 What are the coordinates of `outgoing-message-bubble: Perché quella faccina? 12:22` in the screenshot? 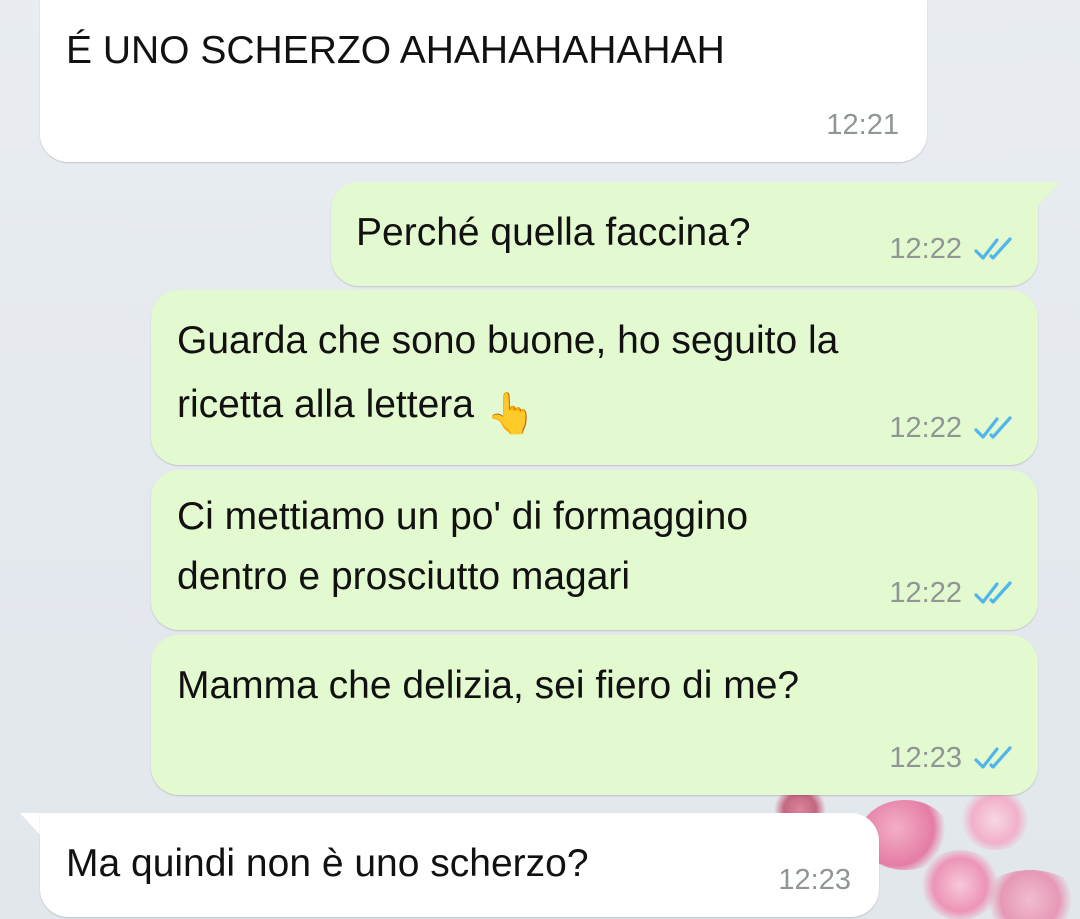 It's located at (684, 234).